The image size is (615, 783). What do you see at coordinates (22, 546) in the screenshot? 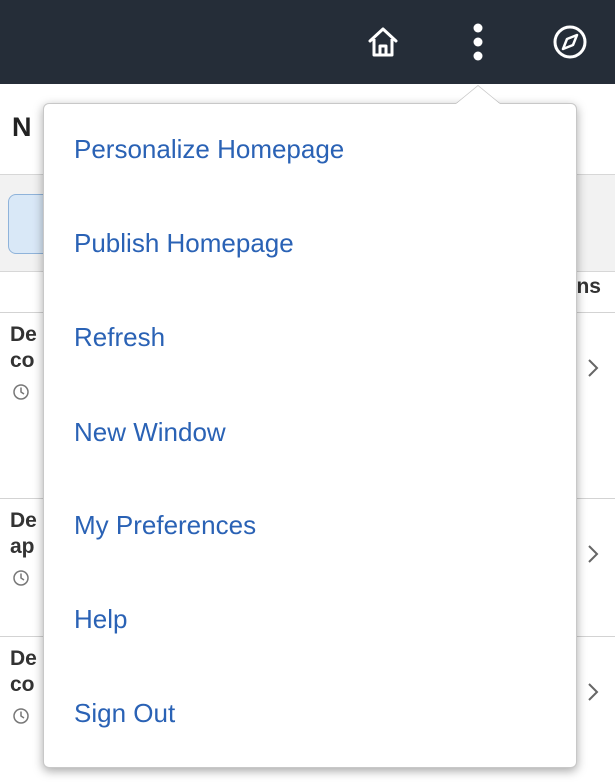
I see `list-item-title-cont: ap` at bounding box center [22, 546].